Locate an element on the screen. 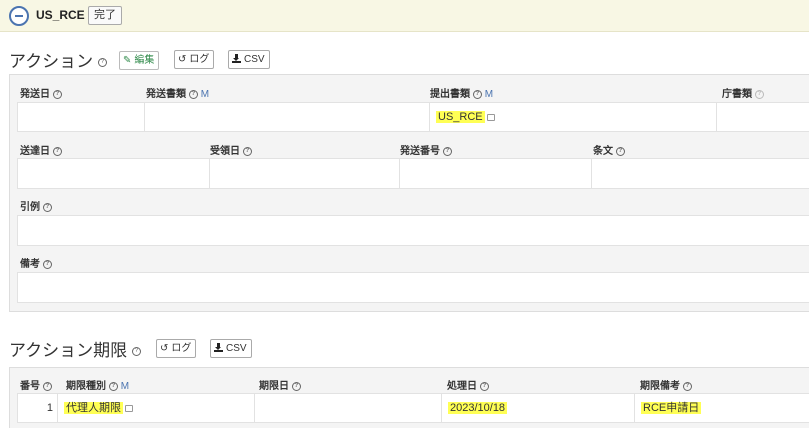 This screenshot has height=428, width=809. send-number-field is located at coordinates (495, 173).